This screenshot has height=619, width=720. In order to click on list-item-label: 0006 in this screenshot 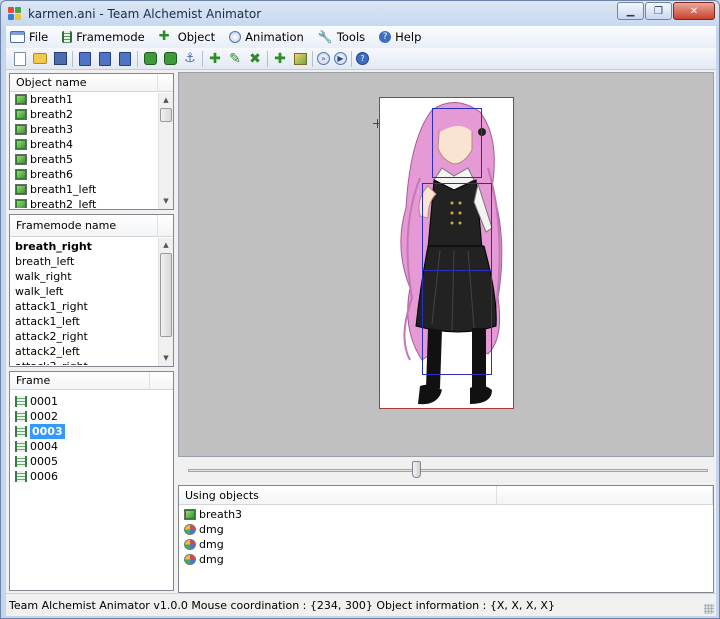, I will do `click(44, 476)`.